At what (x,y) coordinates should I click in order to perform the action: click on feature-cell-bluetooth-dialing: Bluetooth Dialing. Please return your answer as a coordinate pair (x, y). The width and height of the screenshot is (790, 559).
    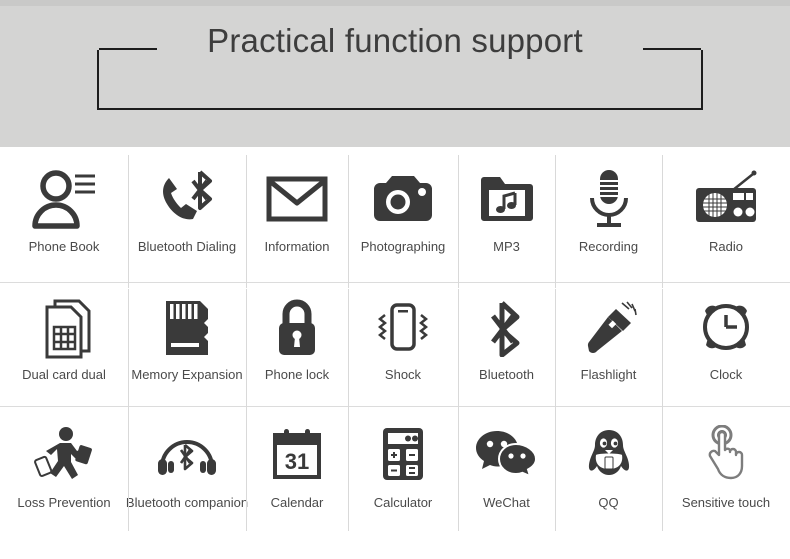
    Looking at the image, I should click on (187, 217).